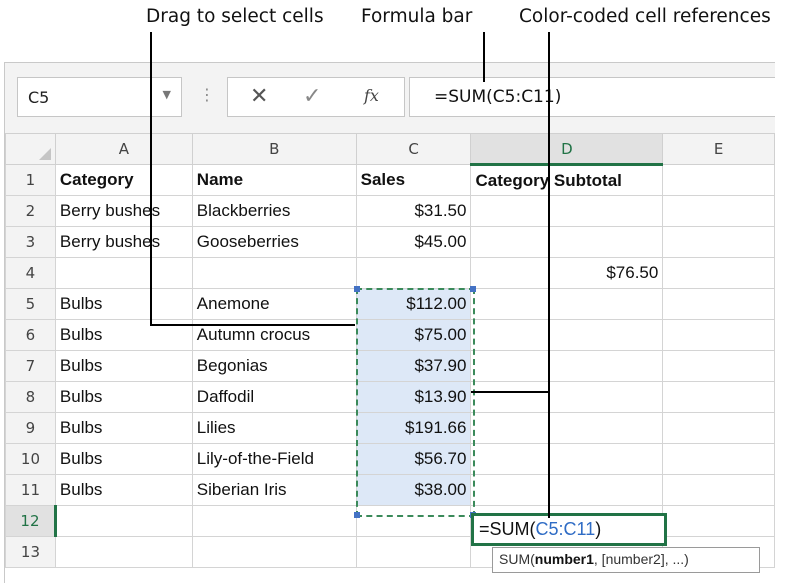  Describe the element at coordinates (569, 529) in the screenshot. I see `active-cell-d12: =SUM(C5:C11)` at that location.